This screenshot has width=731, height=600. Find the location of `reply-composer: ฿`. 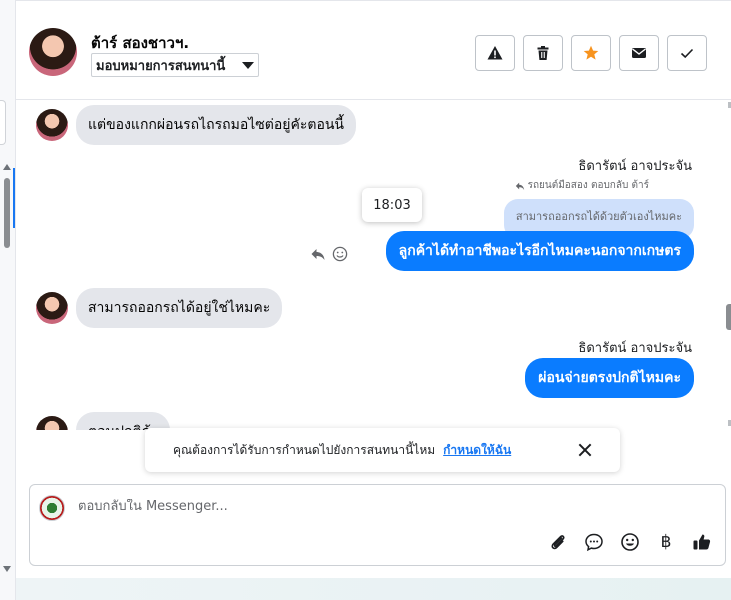

reply-composer: ฿ is located at coordinates (377, 525).